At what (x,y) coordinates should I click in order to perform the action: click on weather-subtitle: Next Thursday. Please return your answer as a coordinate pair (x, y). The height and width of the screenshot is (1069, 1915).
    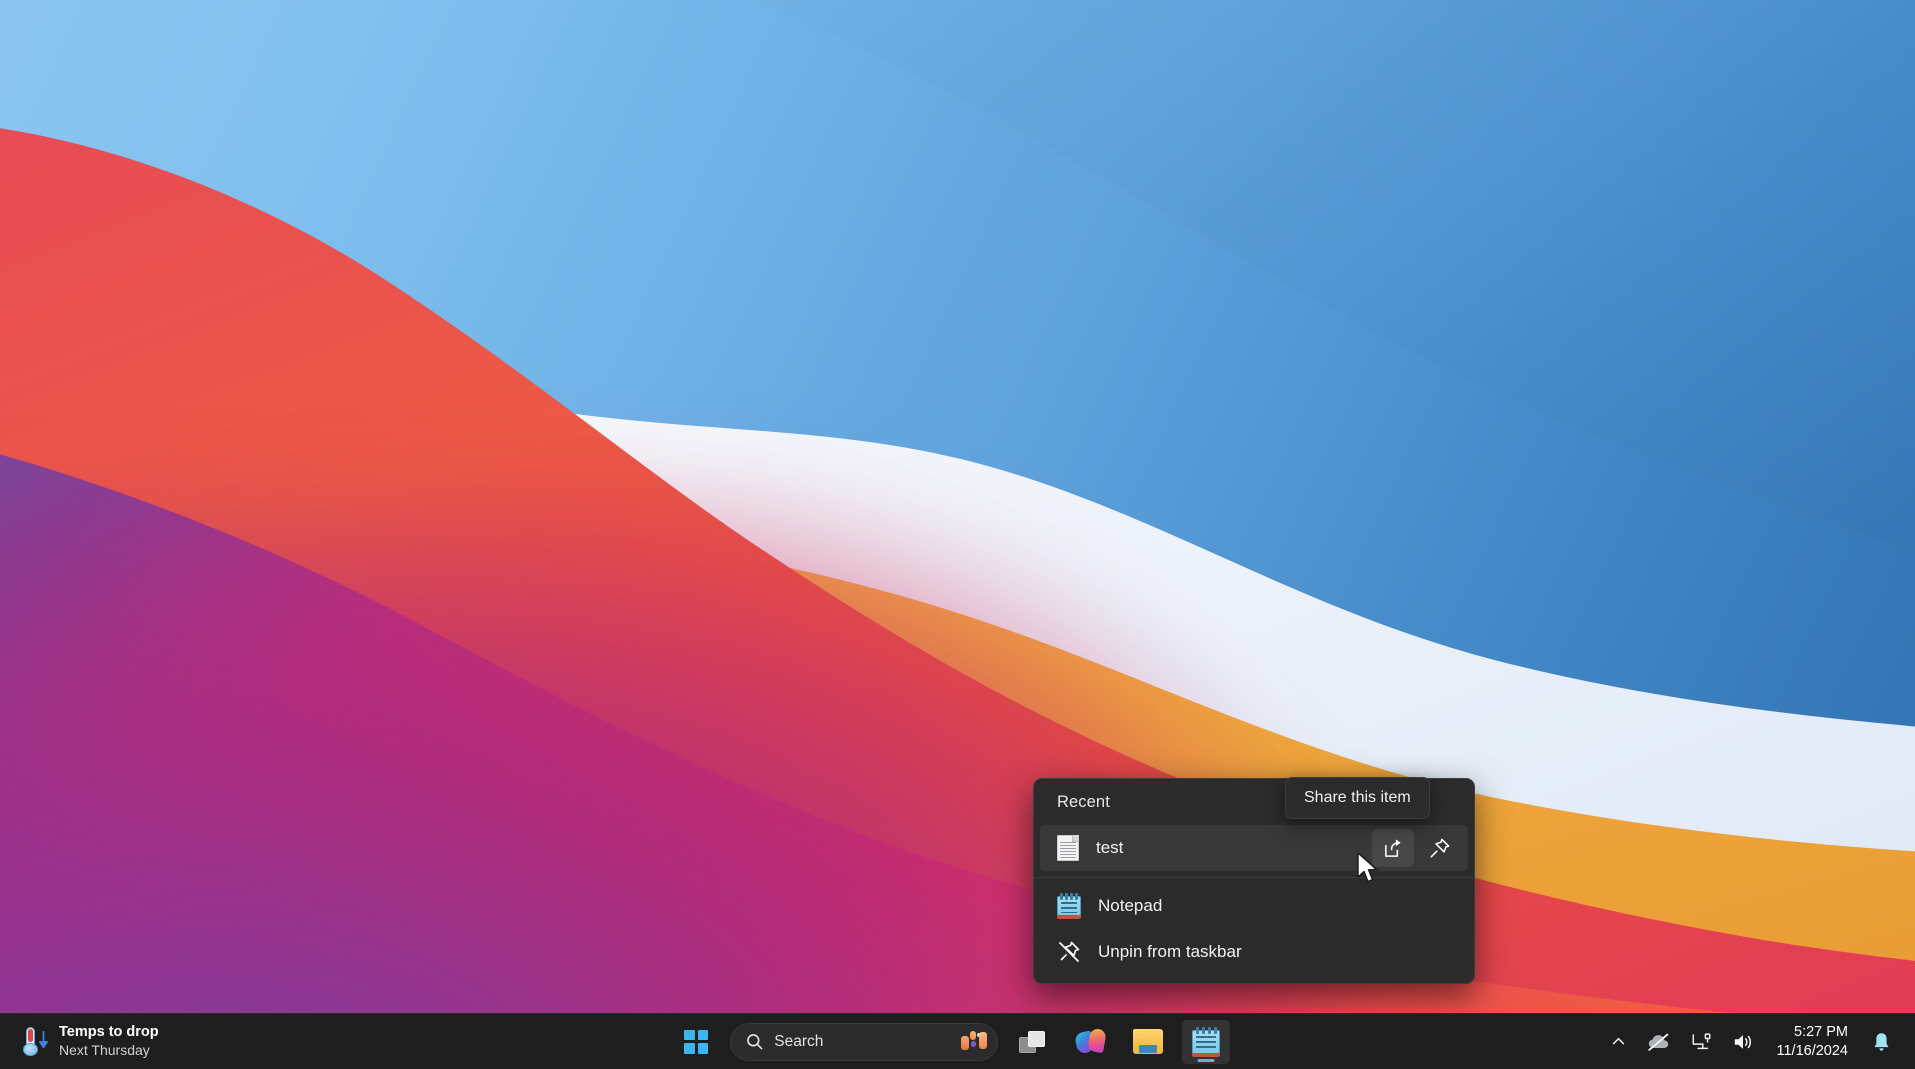
    Looking at the image, I should click on (104, 1049).